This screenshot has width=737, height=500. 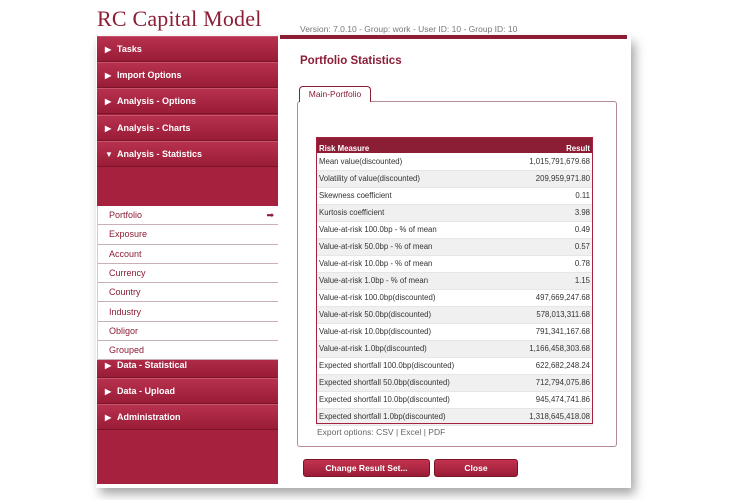 I want to click on risk-measure-cell: Value-at-risk 1.0bp(discounted), so click(x=410, y=349).